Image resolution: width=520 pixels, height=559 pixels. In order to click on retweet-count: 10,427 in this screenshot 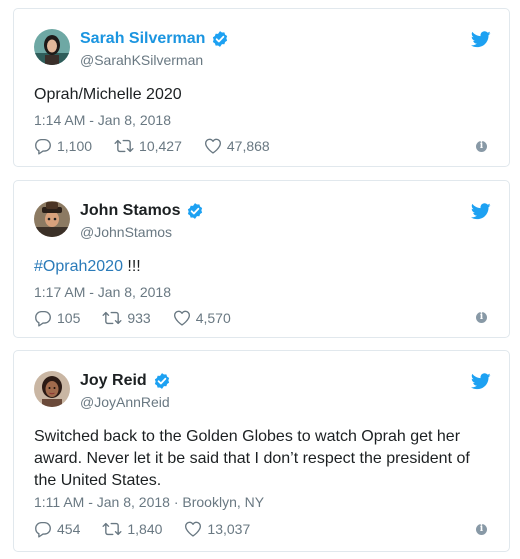, I will do `click(160, 146)`.